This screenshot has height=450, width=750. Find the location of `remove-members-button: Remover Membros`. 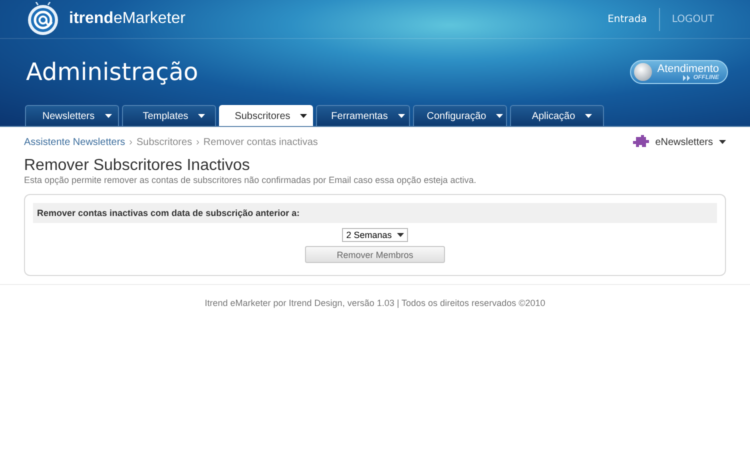

remove-members-button: Remover Membros is located at coordinates (375, 254).